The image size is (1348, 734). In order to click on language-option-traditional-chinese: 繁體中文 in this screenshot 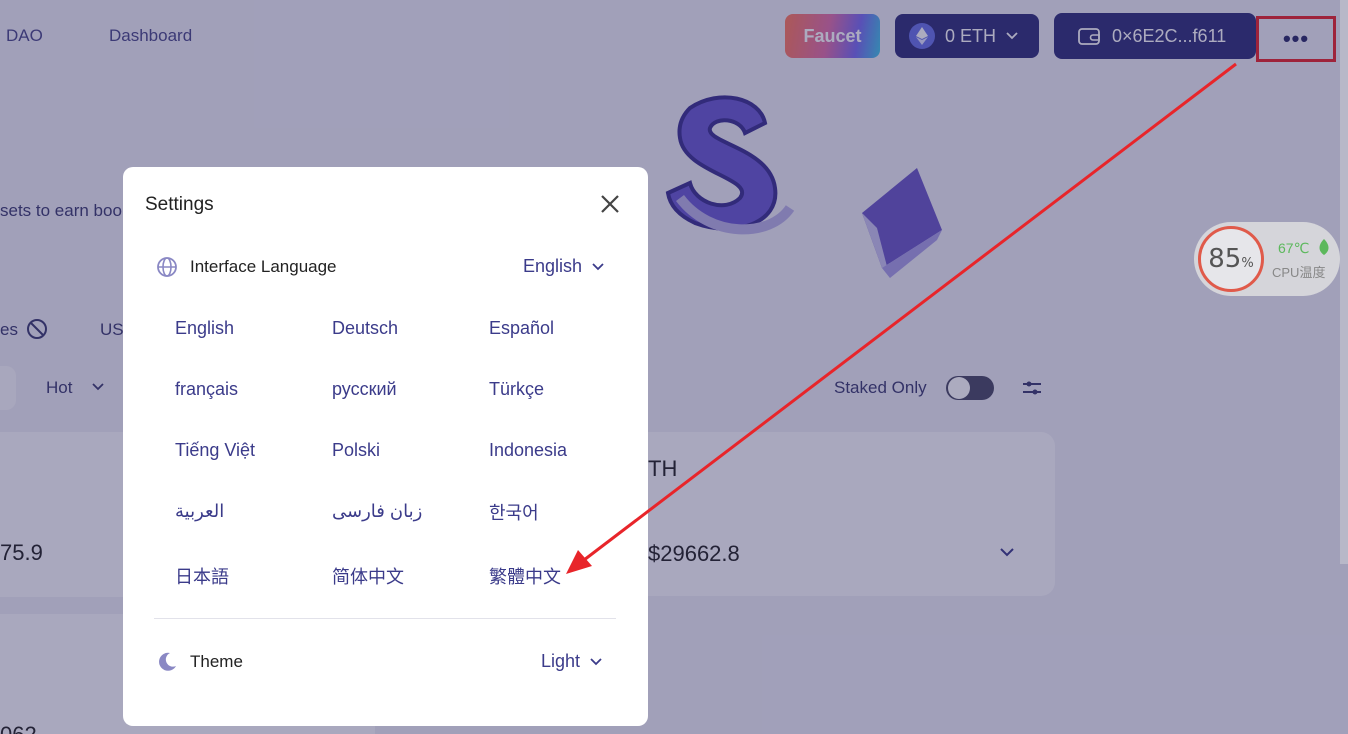, I will do `click(525, 576)`.